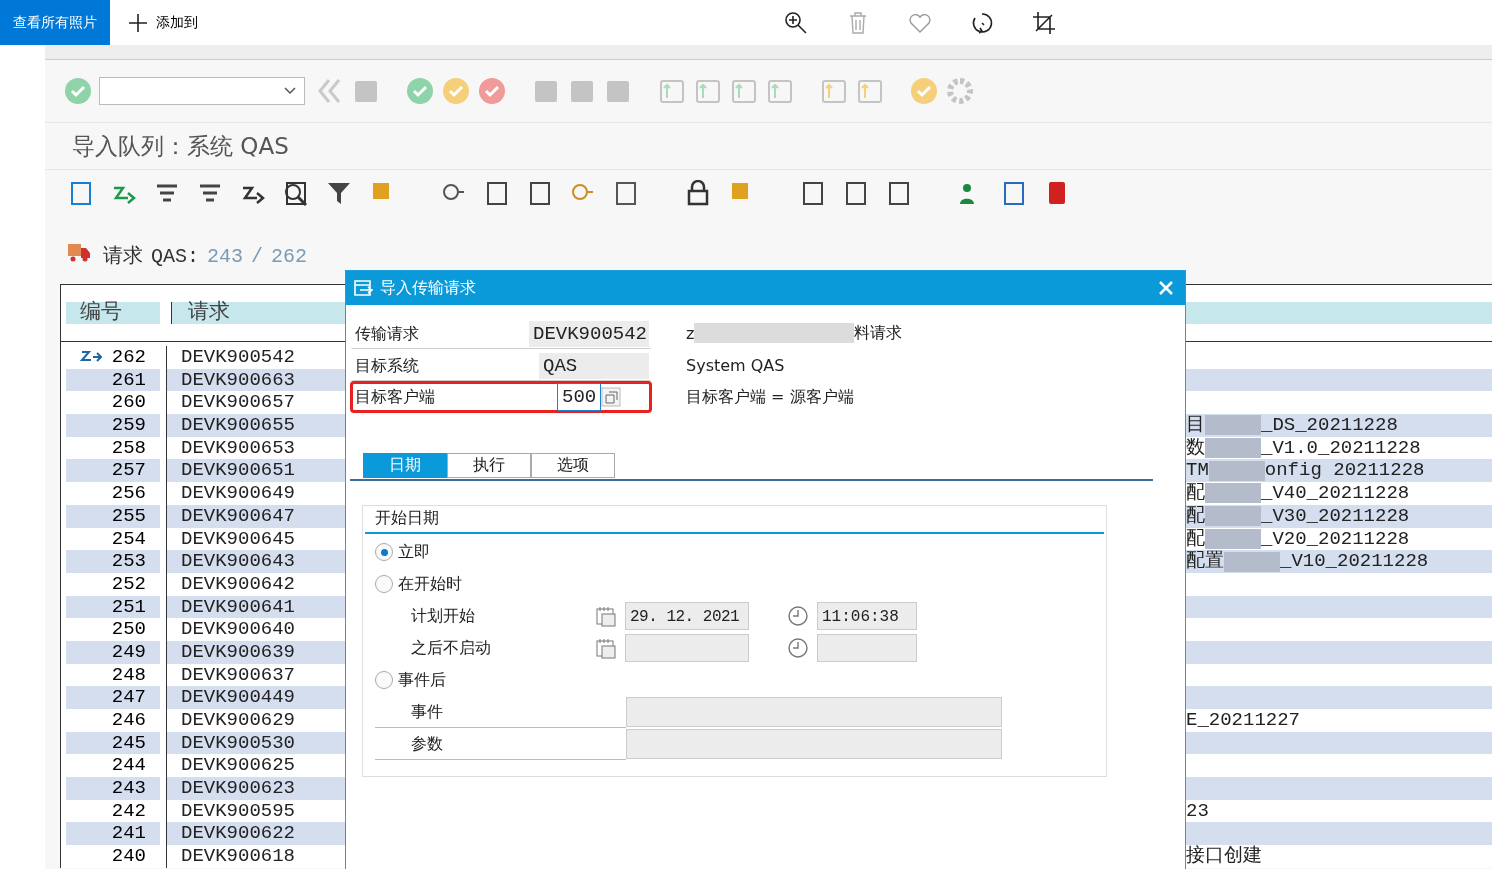  I want to click on view-all-photos-button: 查看所有照片, so click(55, 22).